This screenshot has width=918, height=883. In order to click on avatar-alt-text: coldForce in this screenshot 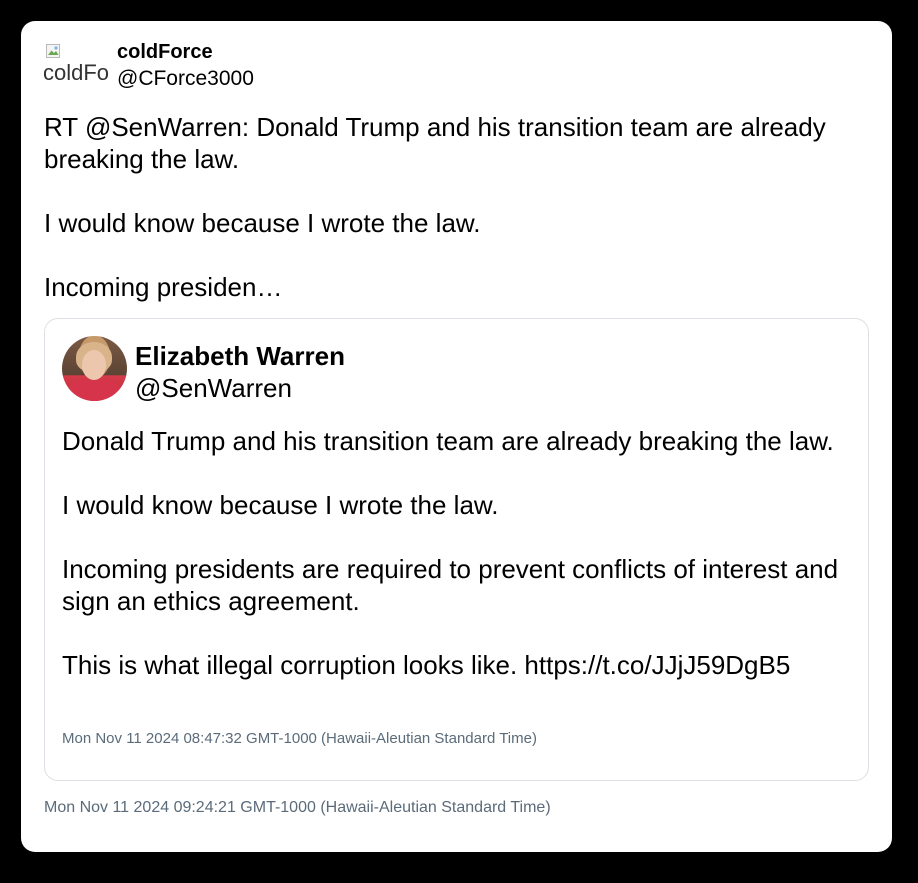, I will do `click(76, 72)`.